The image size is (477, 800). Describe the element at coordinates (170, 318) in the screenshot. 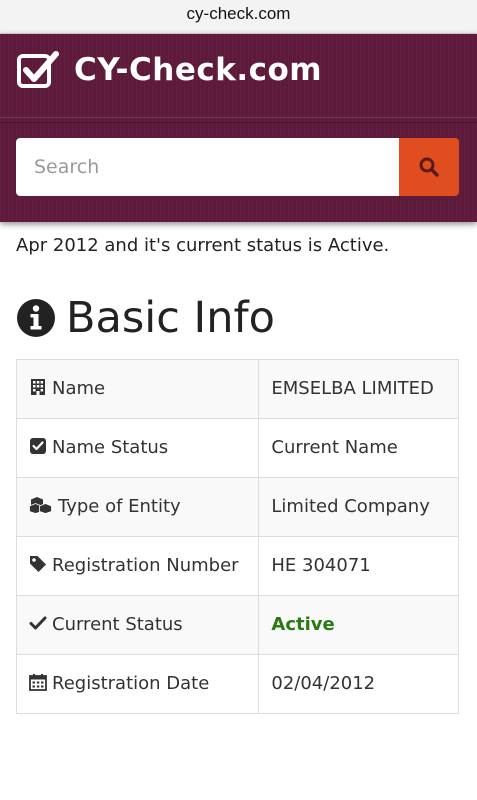

I see `page-title: Basic Info` at that location.